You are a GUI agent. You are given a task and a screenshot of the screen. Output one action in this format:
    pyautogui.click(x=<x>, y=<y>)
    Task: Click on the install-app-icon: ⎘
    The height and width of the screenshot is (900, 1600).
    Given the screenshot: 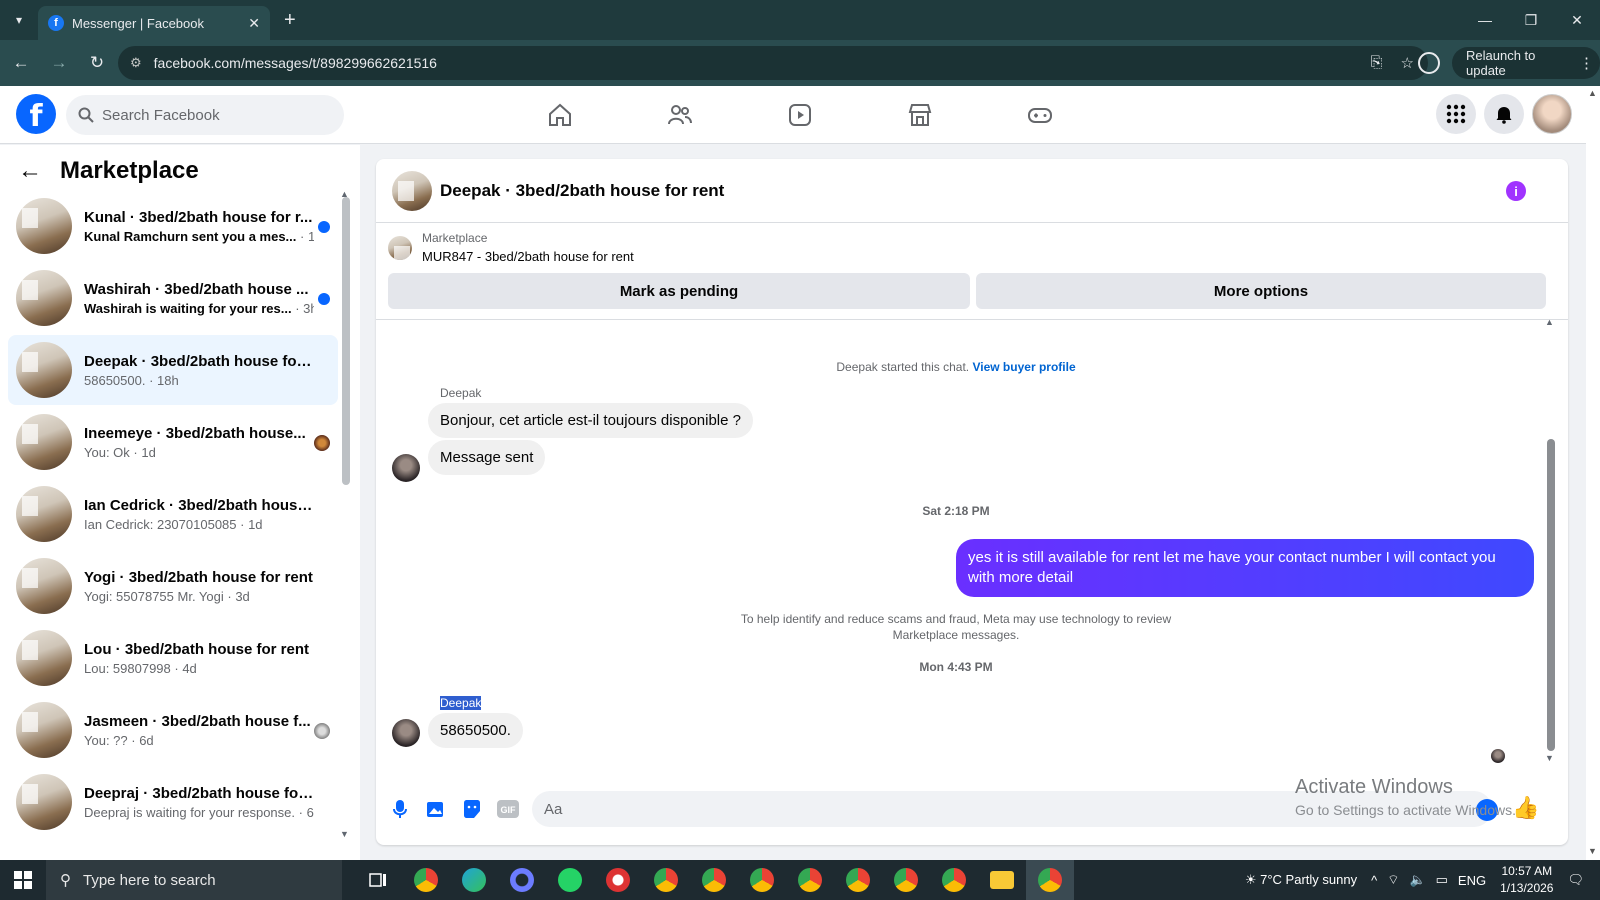 What is the action you would take?
    pyautogui.click(x=1377, y=63)
    